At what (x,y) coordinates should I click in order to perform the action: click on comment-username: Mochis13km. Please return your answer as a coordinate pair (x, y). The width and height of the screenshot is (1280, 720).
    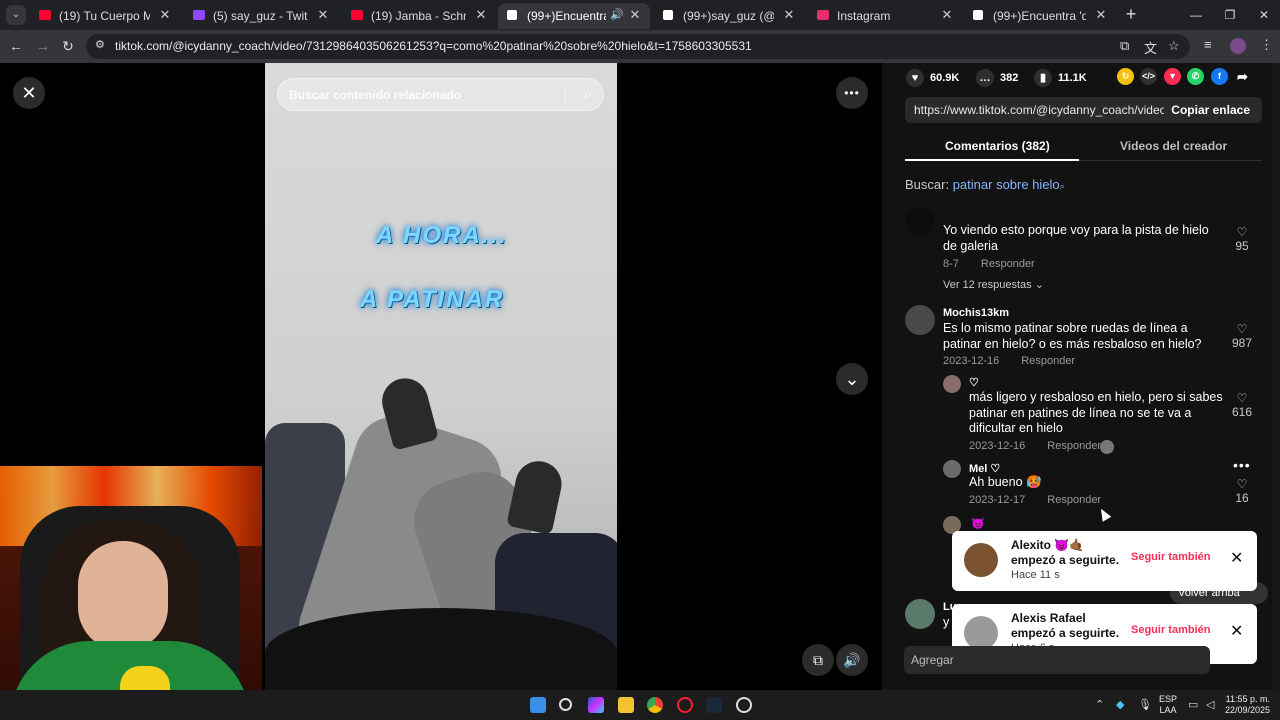
    Looking at the image, I should click on (976, 313).